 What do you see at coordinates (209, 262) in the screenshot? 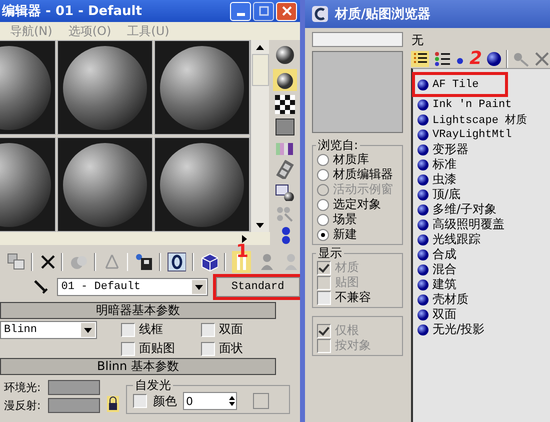
I see `cube-icon` at bounding box center [209, 262].